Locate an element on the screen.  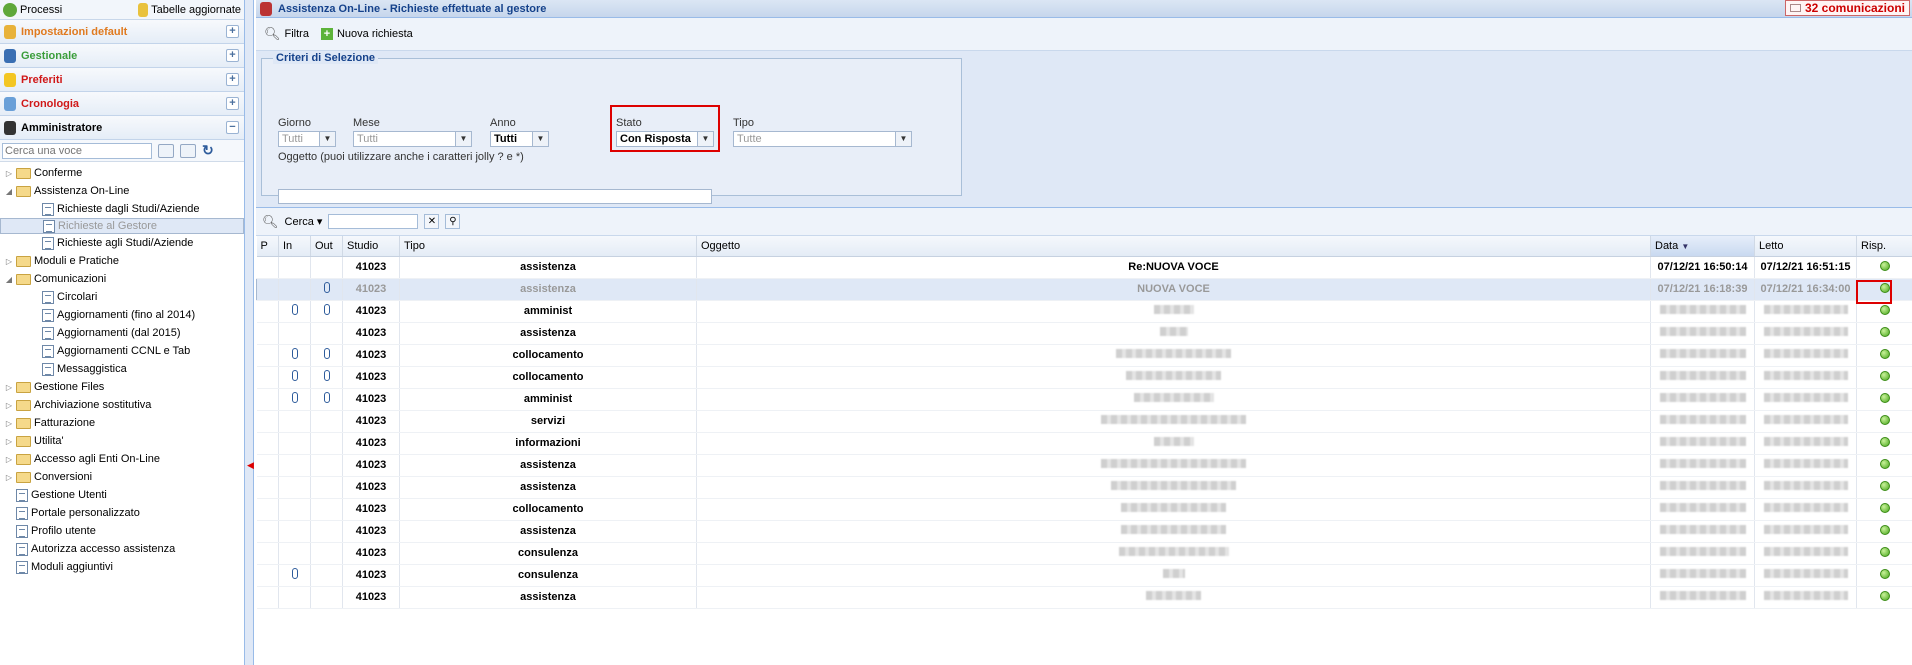
column-header-studio: Studio is located at coordinates (371, 246).